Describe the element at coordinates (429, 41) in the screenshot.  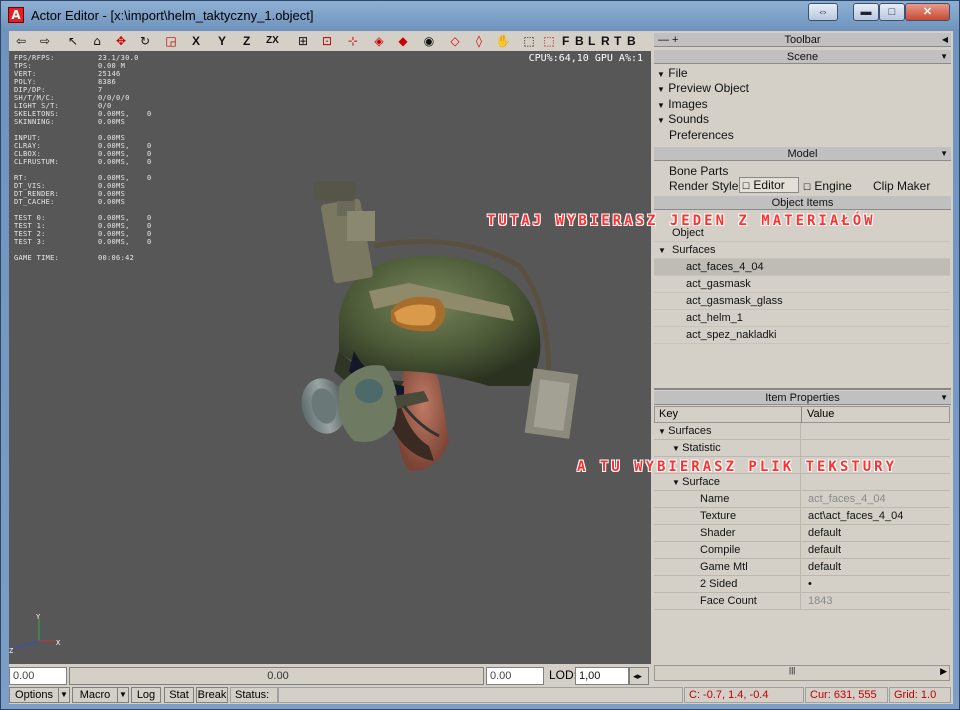
I see `sphere-icon: ◉` at that location.